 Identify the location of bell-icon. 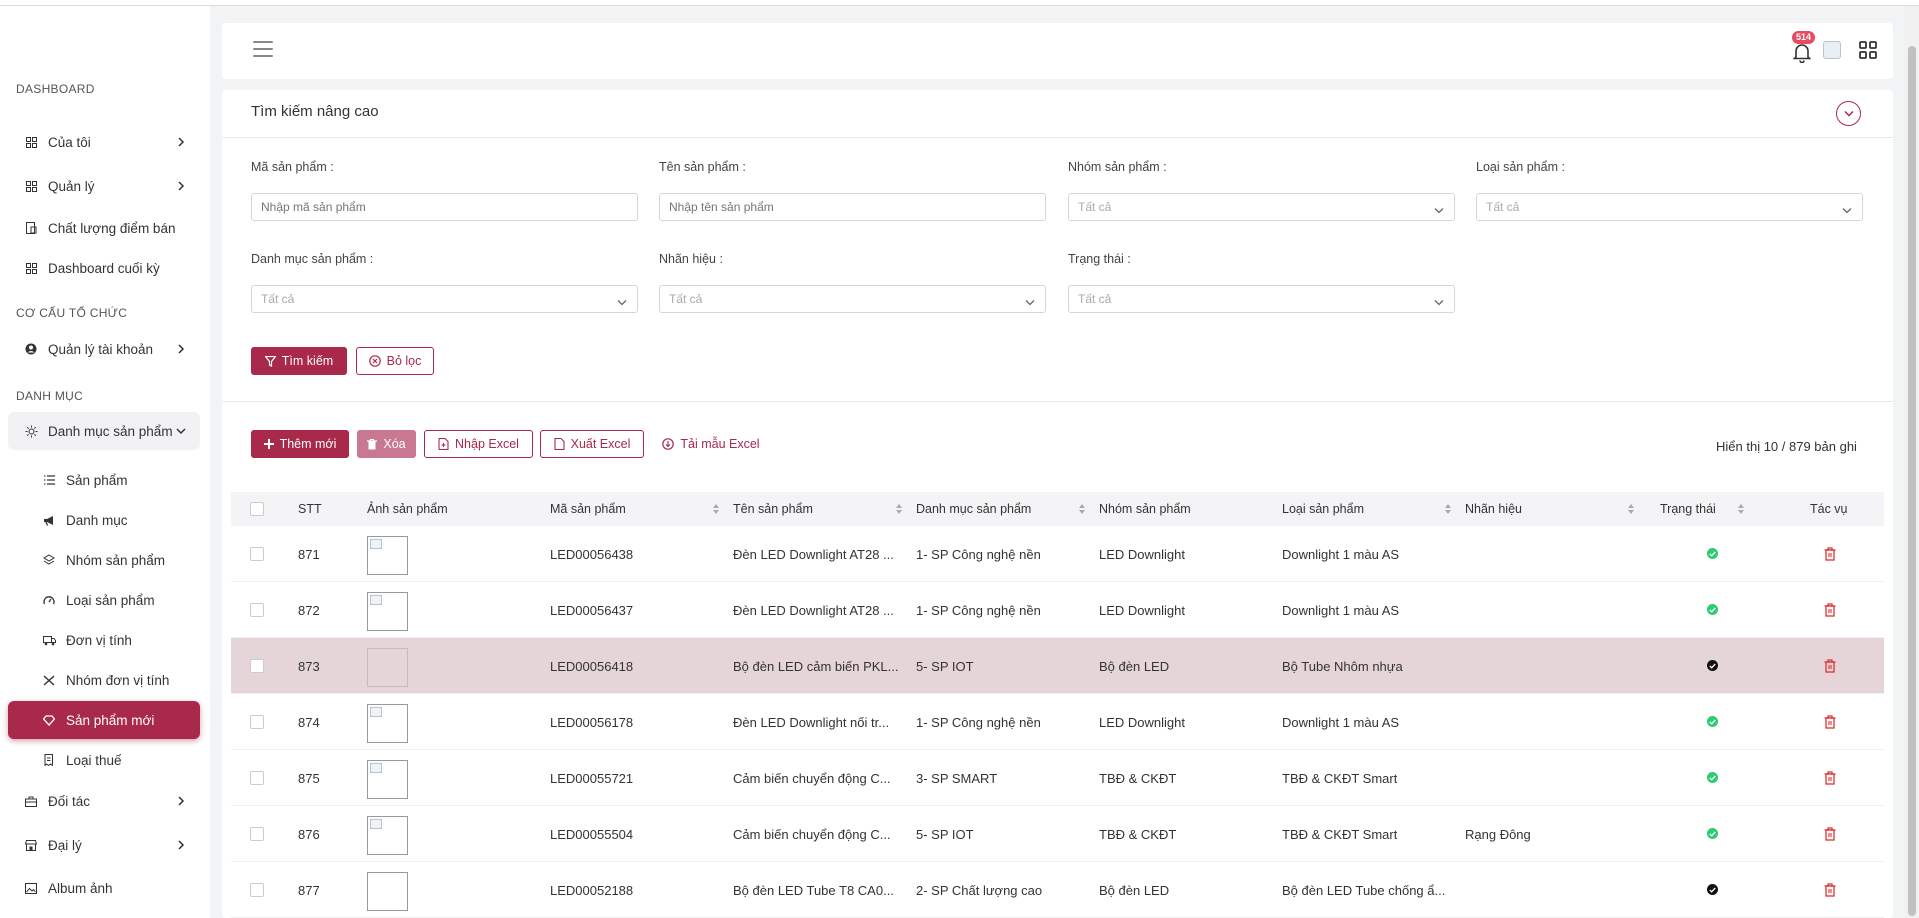
(1802, 52).